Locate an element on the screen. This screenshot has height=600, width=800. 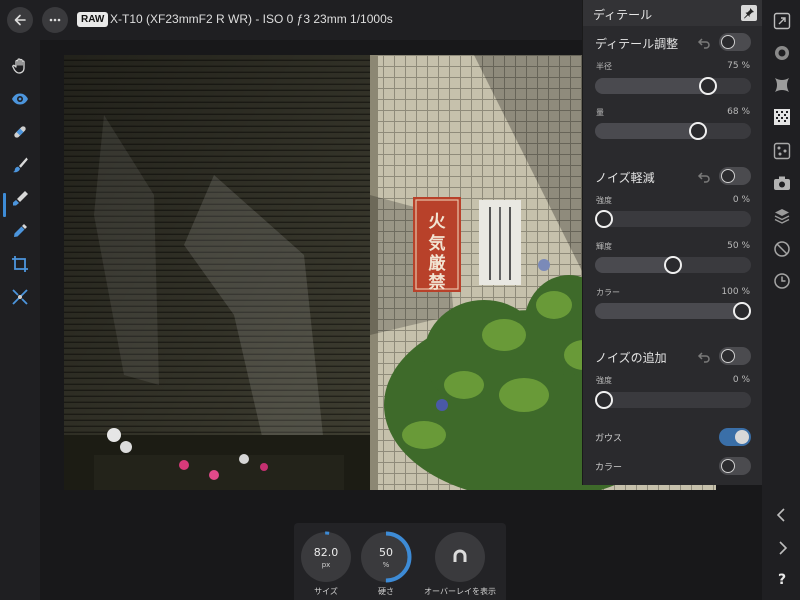
history-button is located at coordinates (782, 281).